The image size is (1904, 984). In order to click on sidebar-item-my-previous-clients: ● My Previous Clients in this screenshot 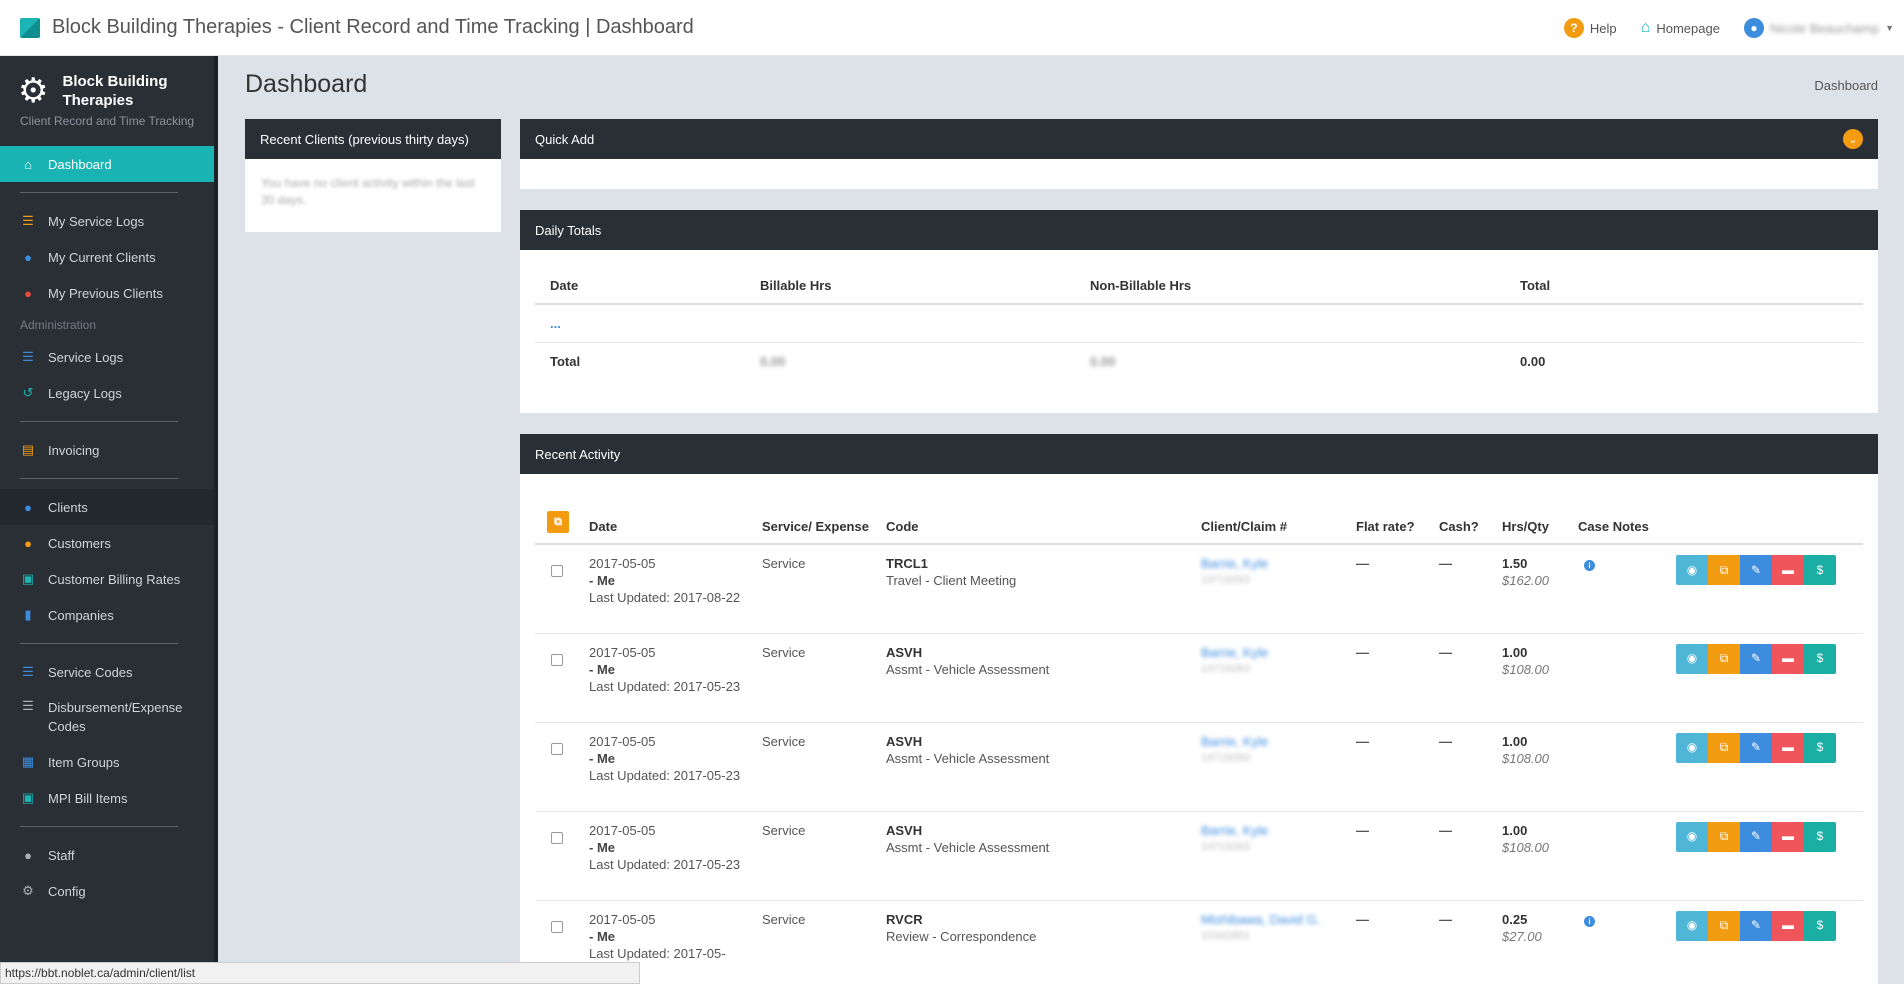, I will do `click(107, 293)`.